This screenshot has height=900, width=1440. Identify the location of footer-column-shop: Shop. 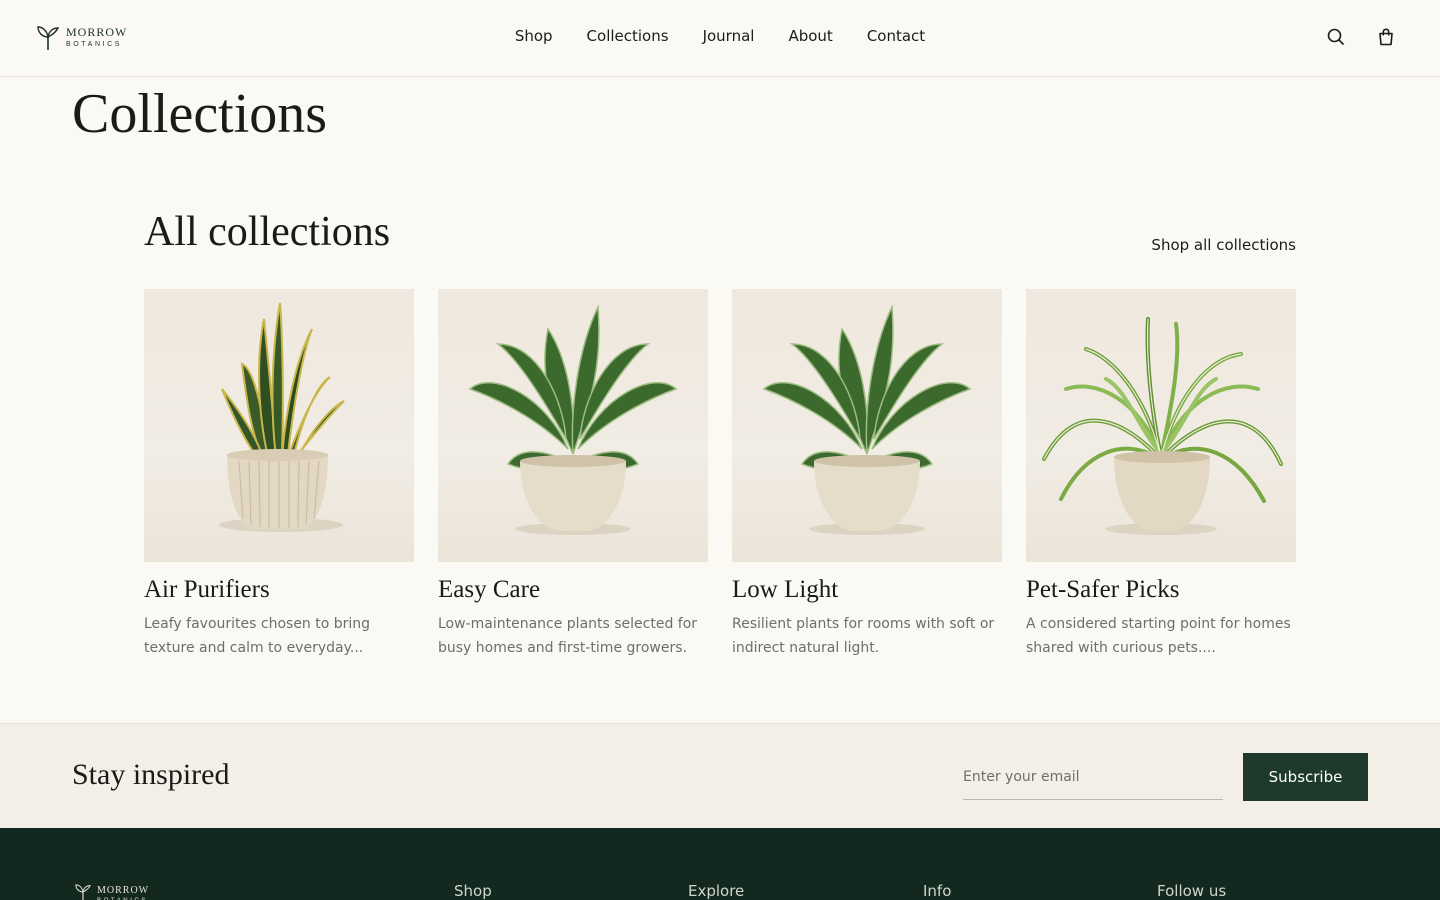
(473, 891).